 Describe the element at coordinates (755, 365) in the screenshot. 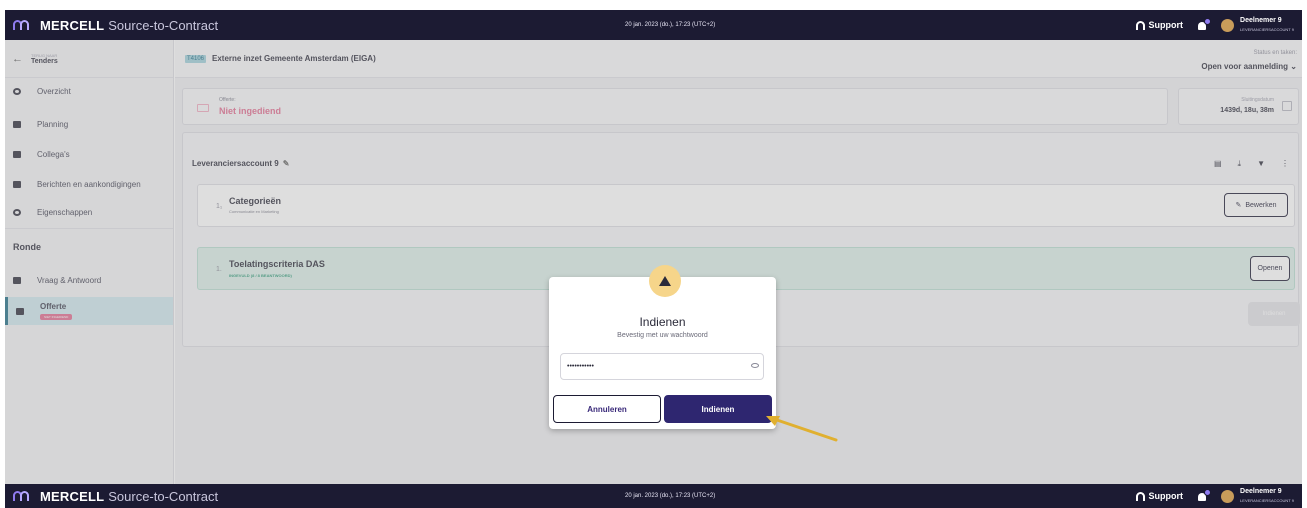

I see `eye-icon` at that location.